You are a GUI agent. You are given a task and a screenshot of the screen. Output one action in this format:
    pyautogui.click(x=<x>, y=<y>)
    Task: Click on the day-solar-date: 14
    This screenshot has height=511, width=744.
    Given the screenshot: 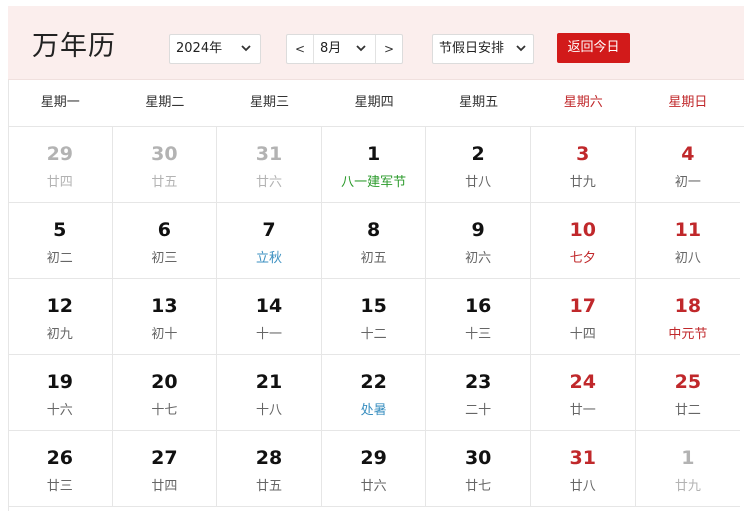 What is the action you would take?
    pyautogui.click(x=269, y=306)
    